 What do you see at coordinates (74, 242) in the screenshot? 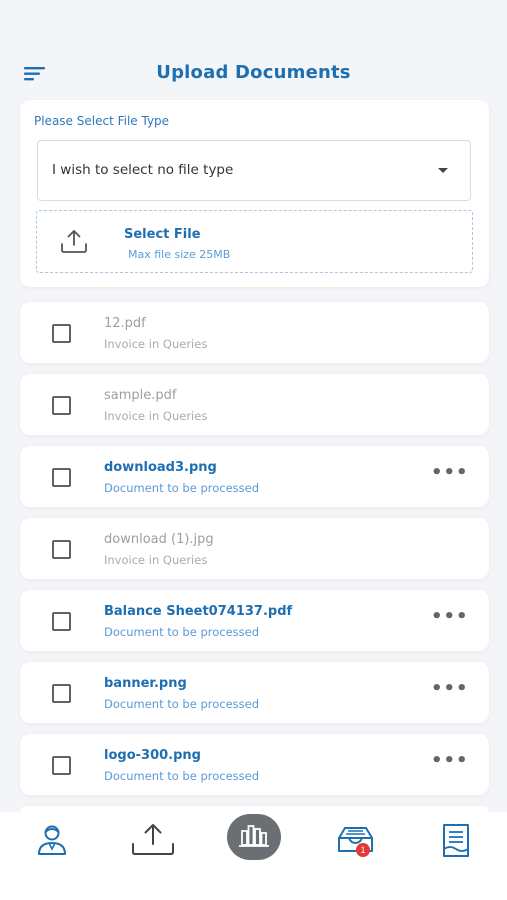
I see `upload-tray-icon` at bounding box center [74, 242].